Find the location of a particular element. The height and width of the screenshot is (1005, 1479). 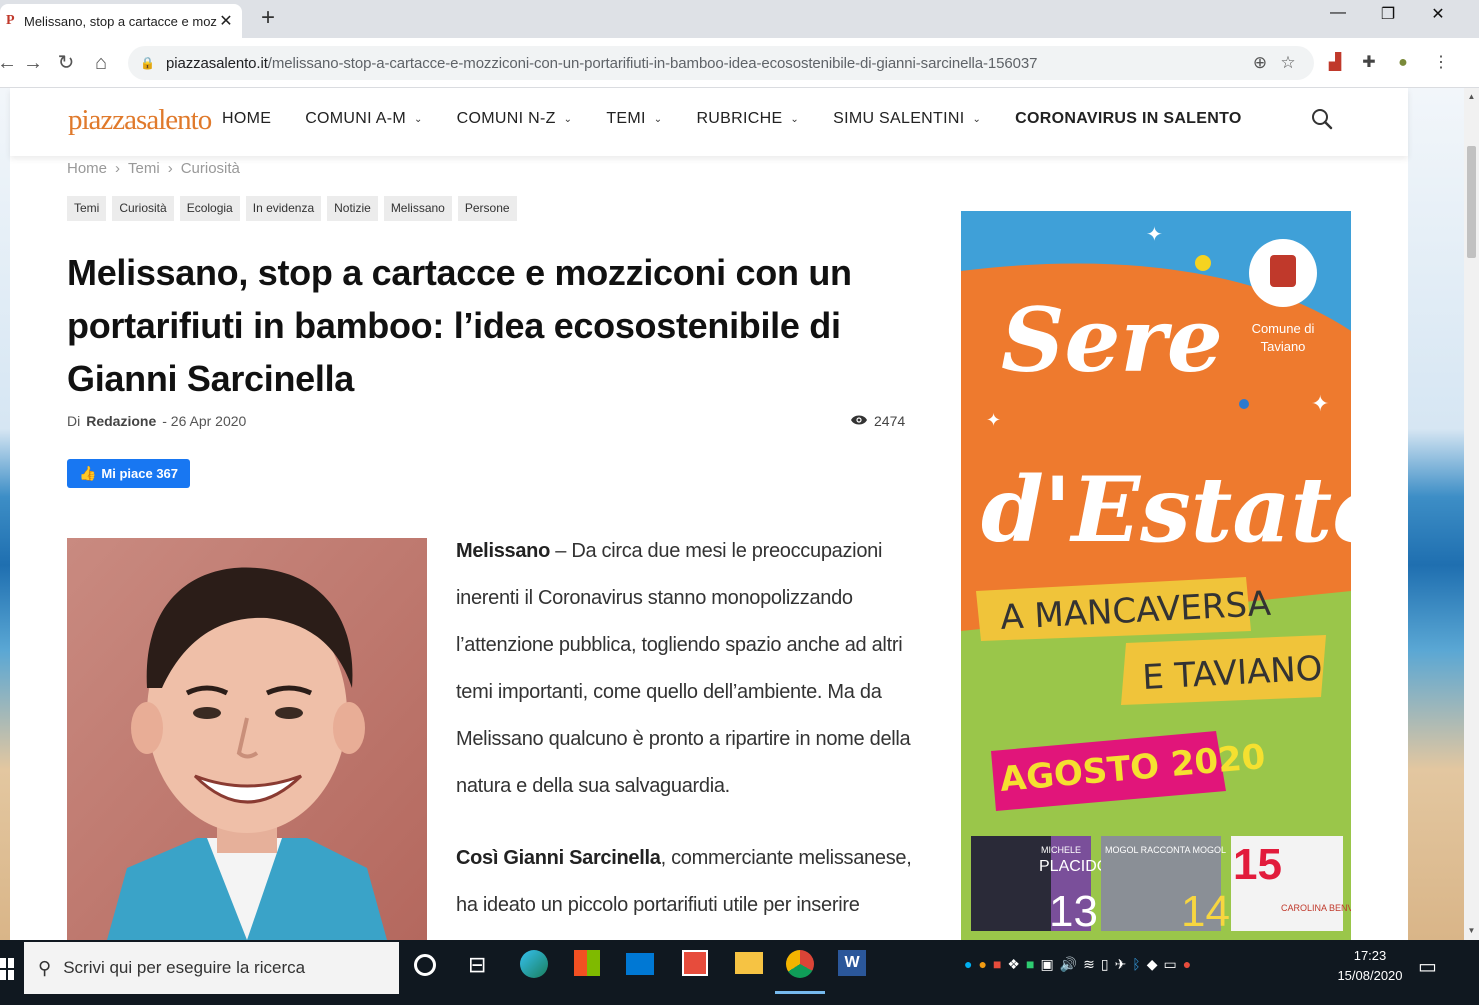

reload-icon: ↻ is located at coordinates (66, 63).